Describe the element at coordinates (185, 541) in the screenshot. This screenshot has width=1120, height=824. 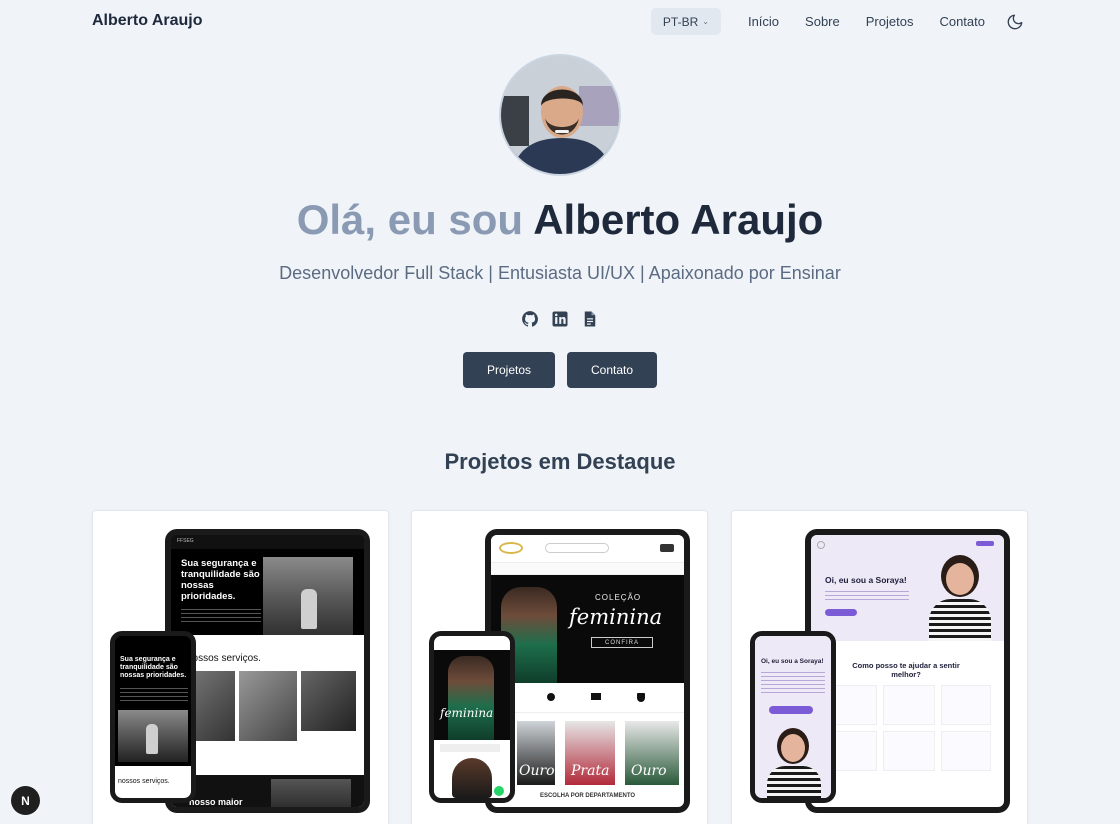
I see `mock-brand: FFSEG` at that location.